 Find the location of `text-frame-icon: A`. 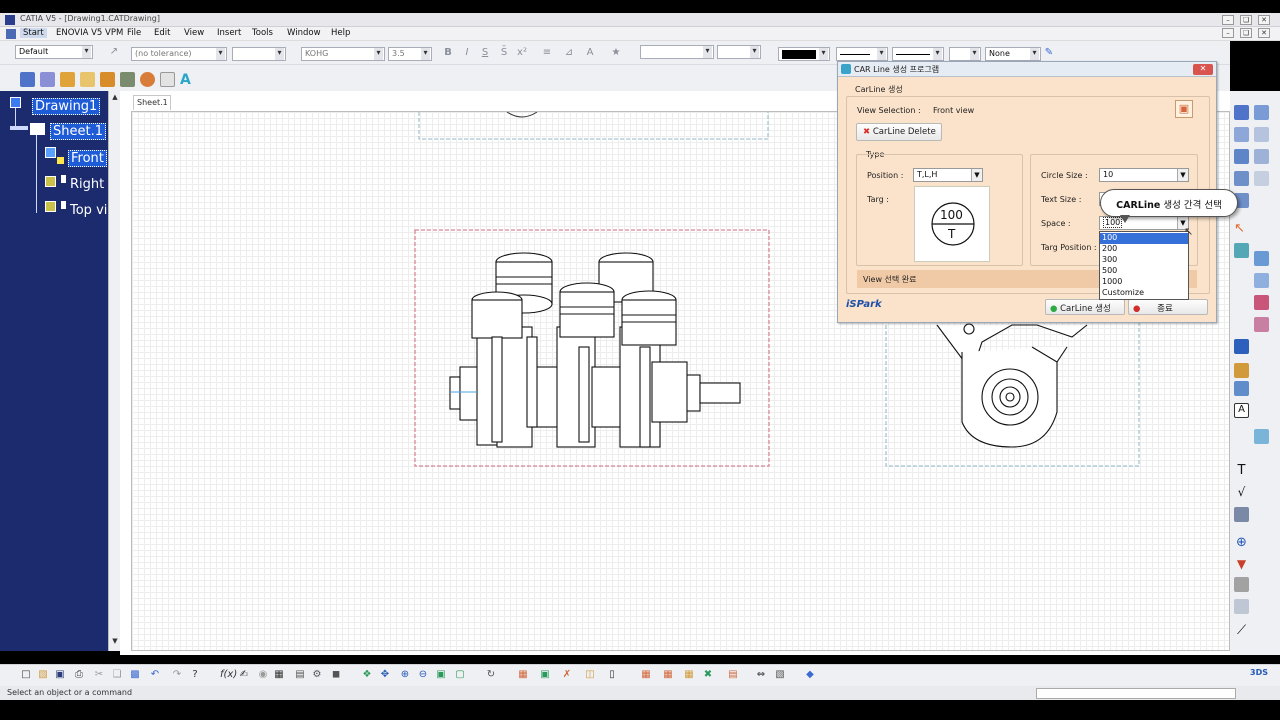

text-frame-icon: A is located at coordinates (590, 53).